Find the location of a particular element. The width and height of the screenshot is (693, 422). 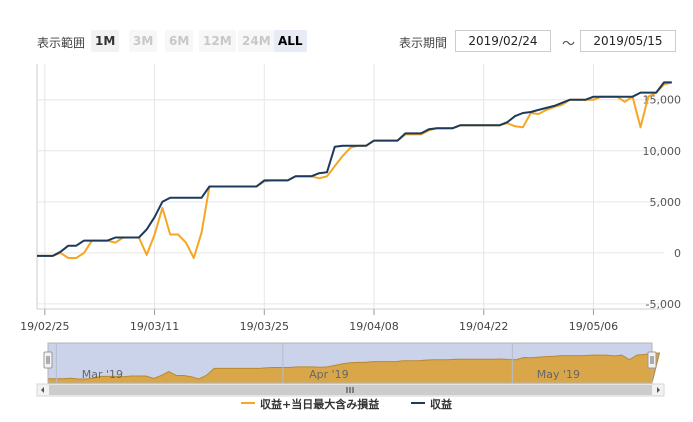

navigator-month-label: May '19 is located at coordinates (558, 374).